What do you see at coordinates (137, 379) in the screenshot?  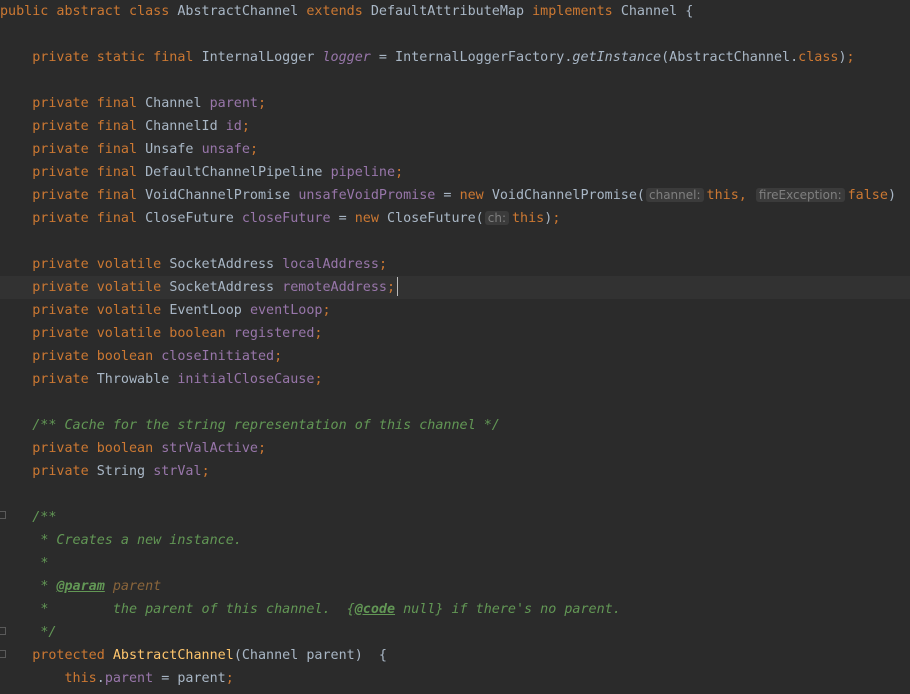 I see `code-token: Throwable` at bounding box center [137, 379].